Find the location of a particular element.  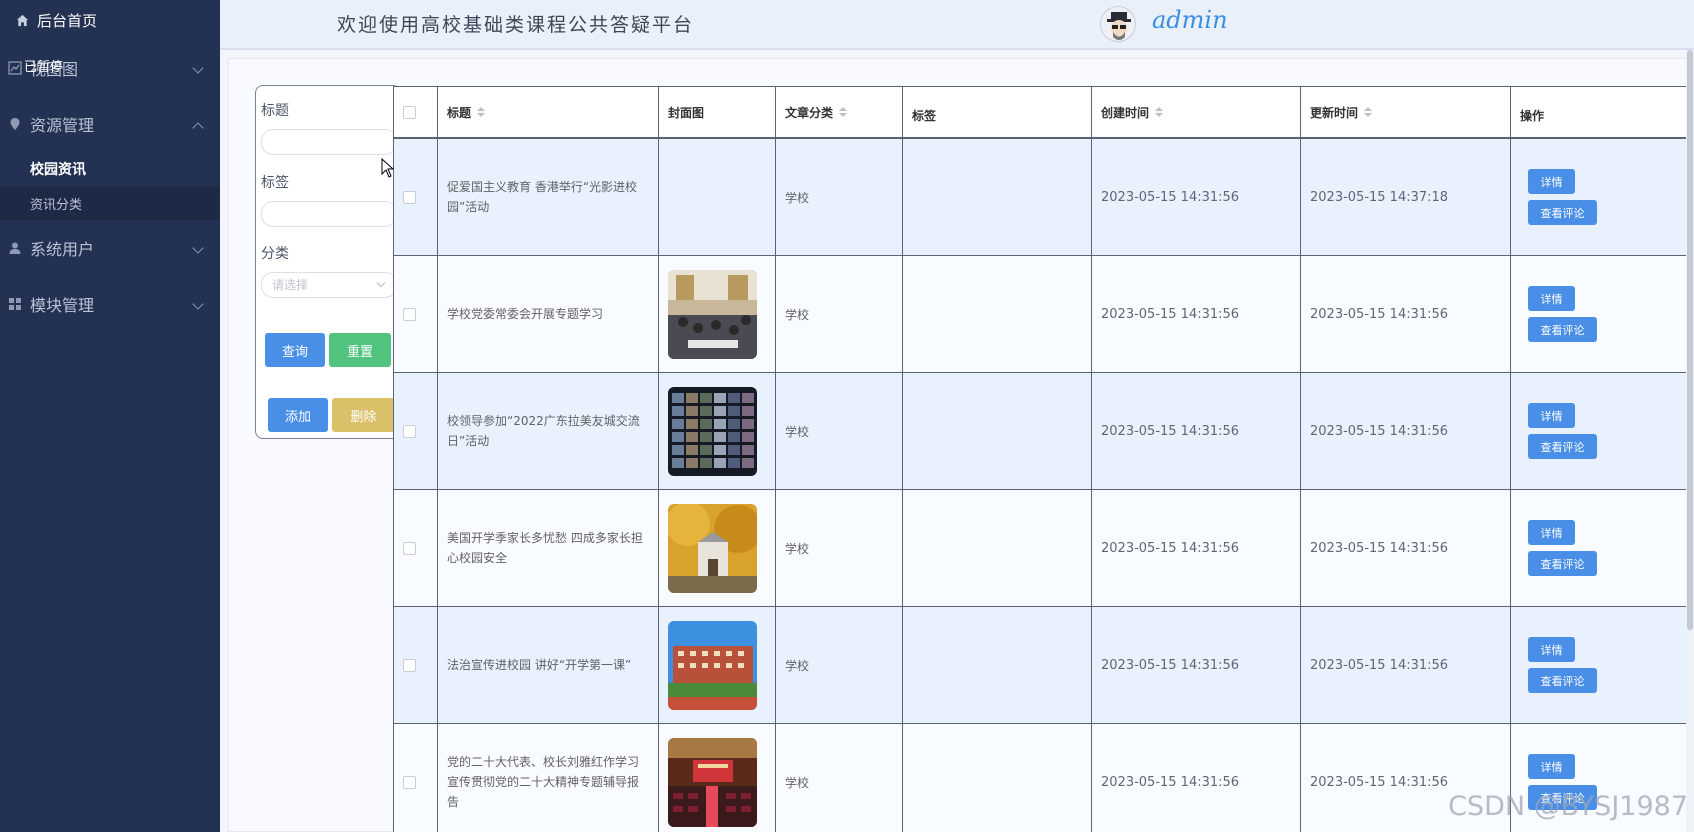

sidebar-menu-label: 资源管理 is located at coordinates (62, 125).